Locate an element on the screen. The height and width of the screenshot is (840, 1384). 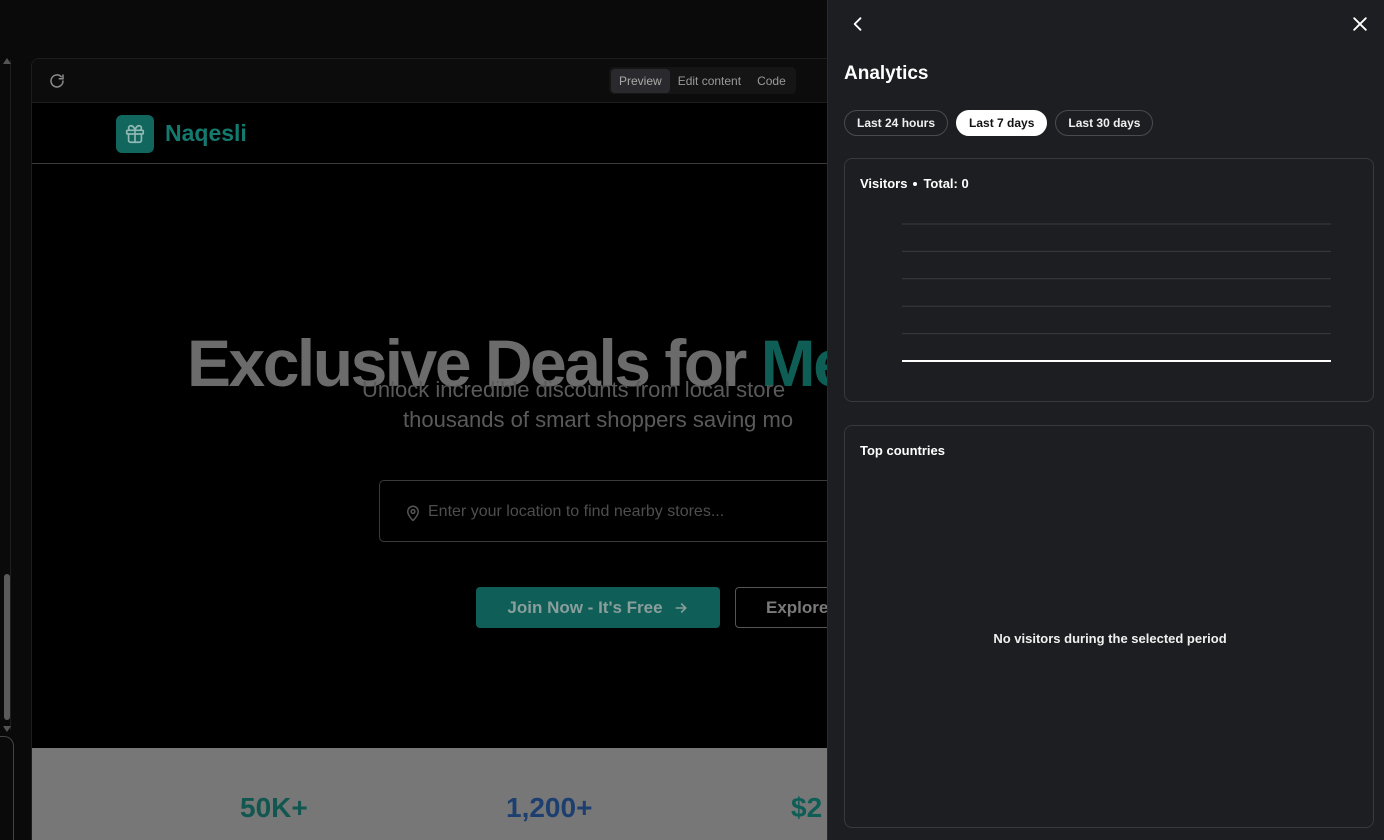
join-now-button: Join Now - It's Free is located at coordinates (598, 607).